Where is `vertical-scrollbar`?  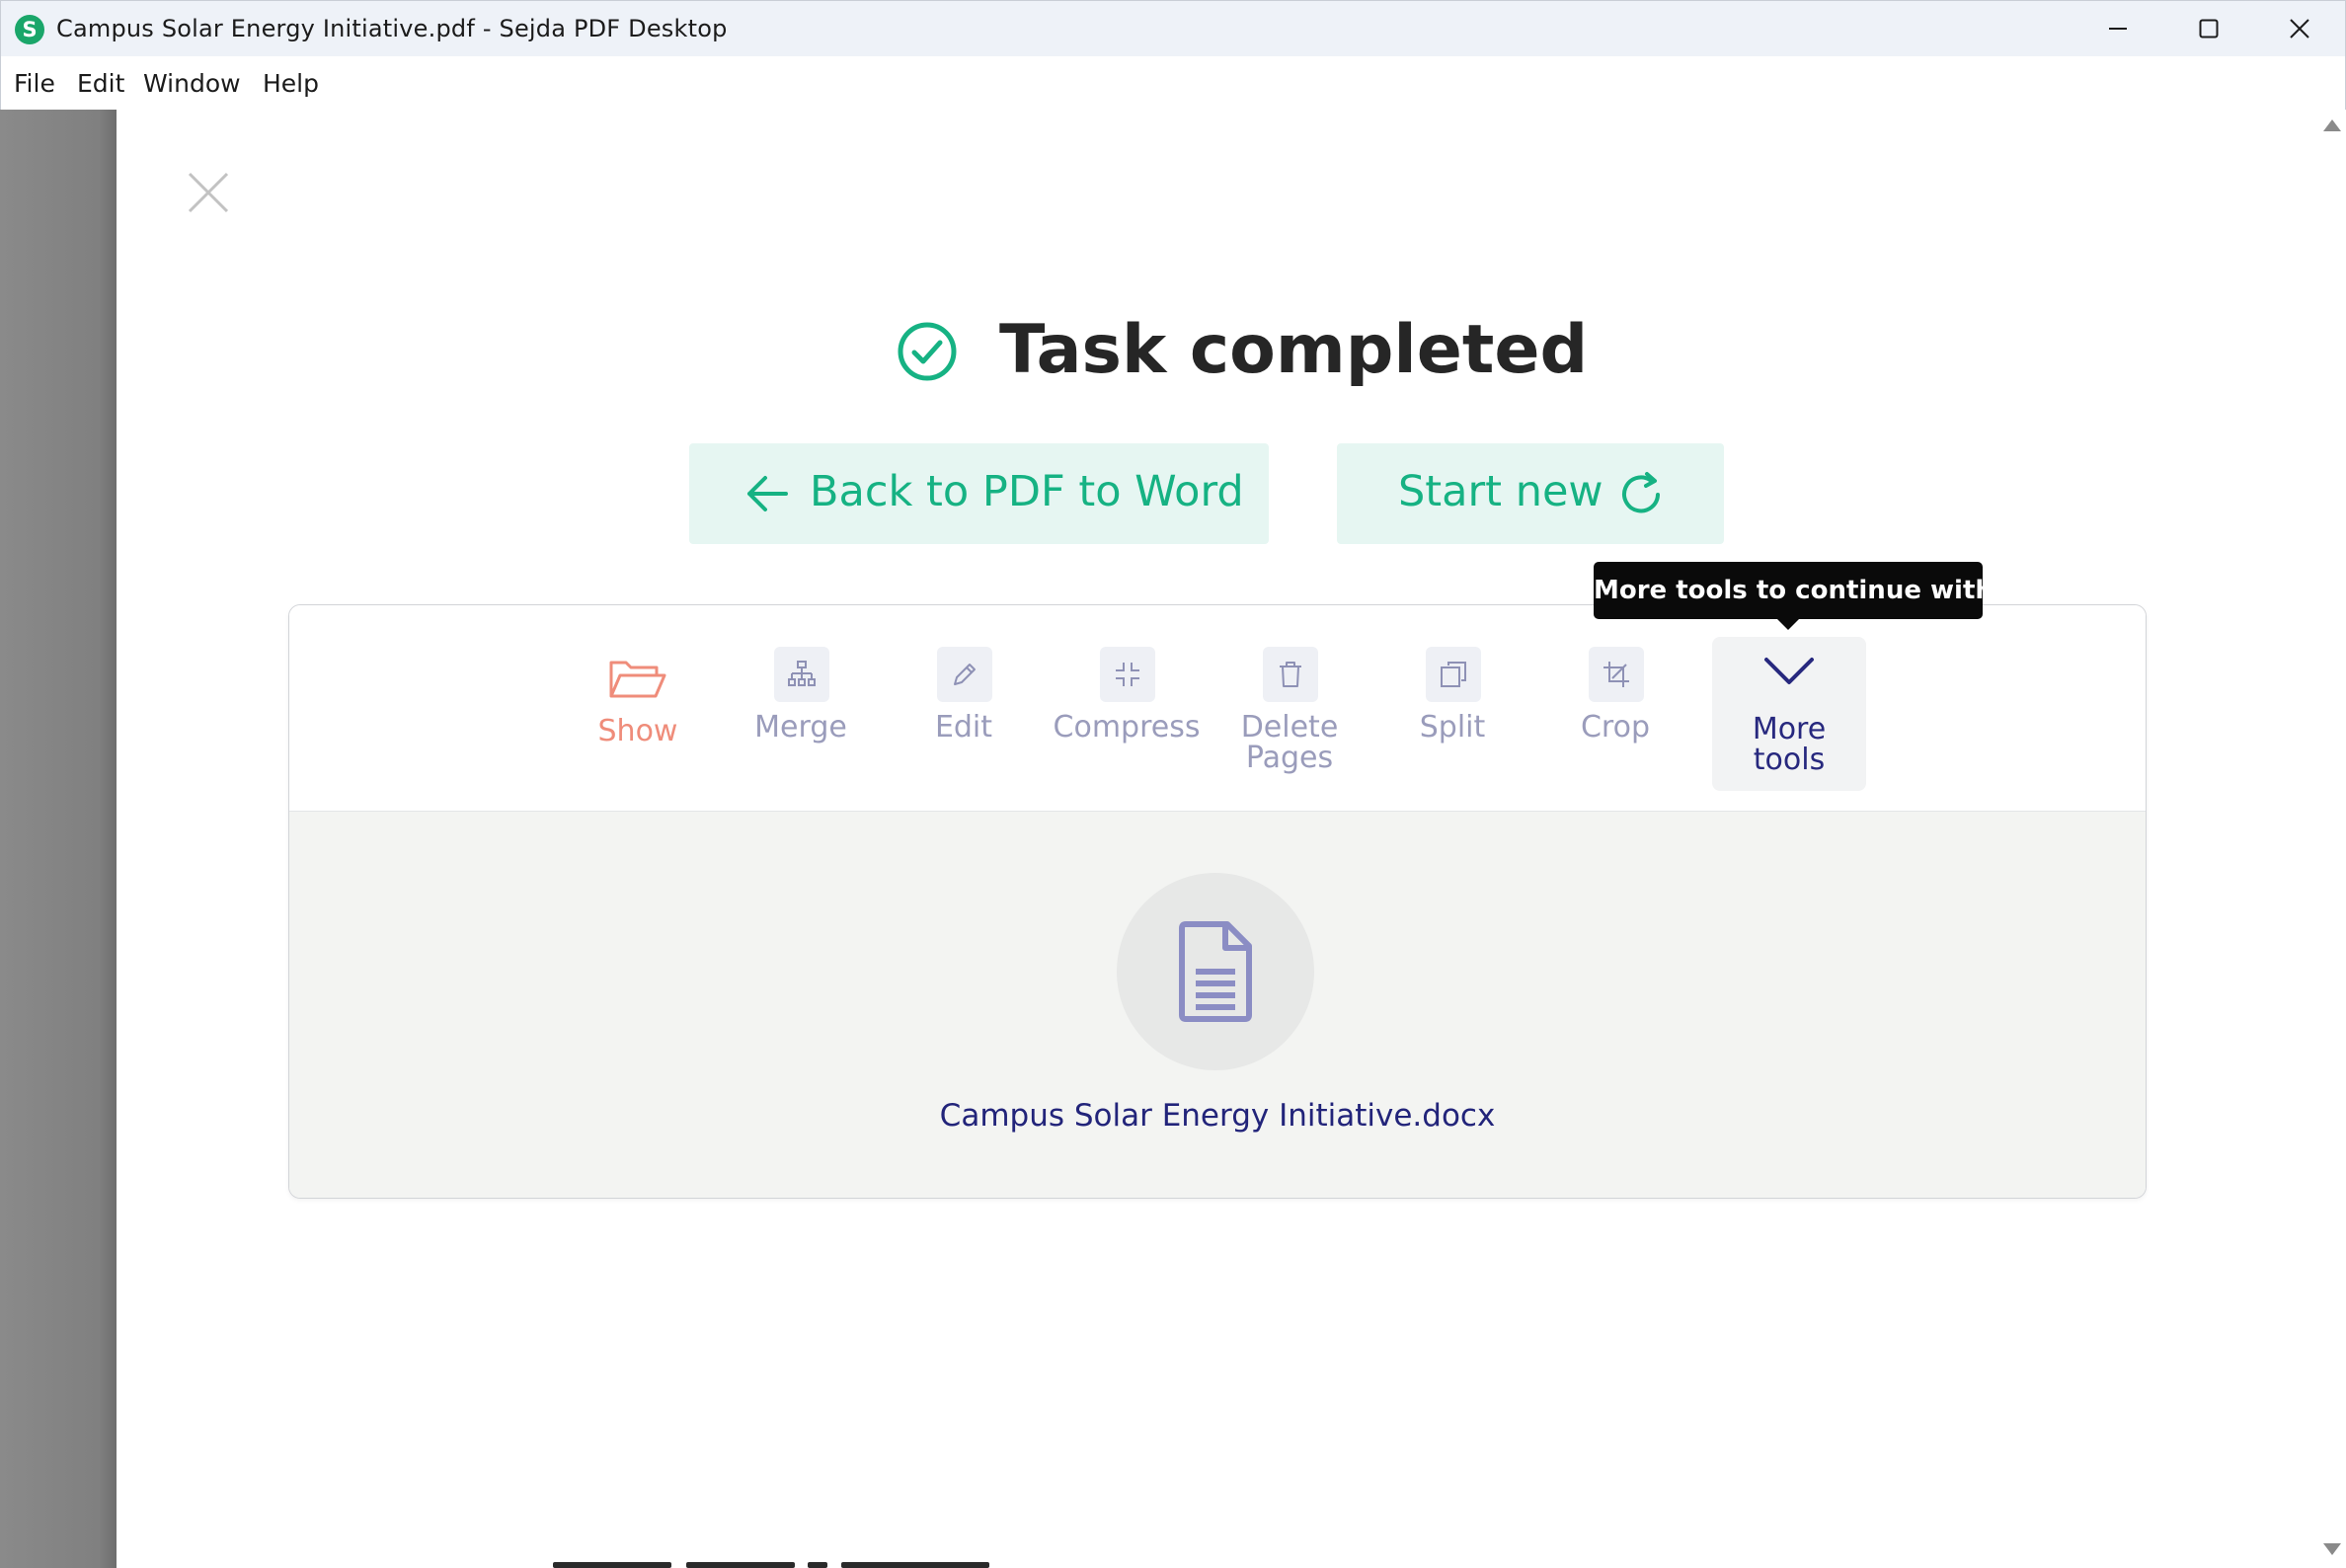 vertical-scrollbar is located at coordinates (2331, 839).